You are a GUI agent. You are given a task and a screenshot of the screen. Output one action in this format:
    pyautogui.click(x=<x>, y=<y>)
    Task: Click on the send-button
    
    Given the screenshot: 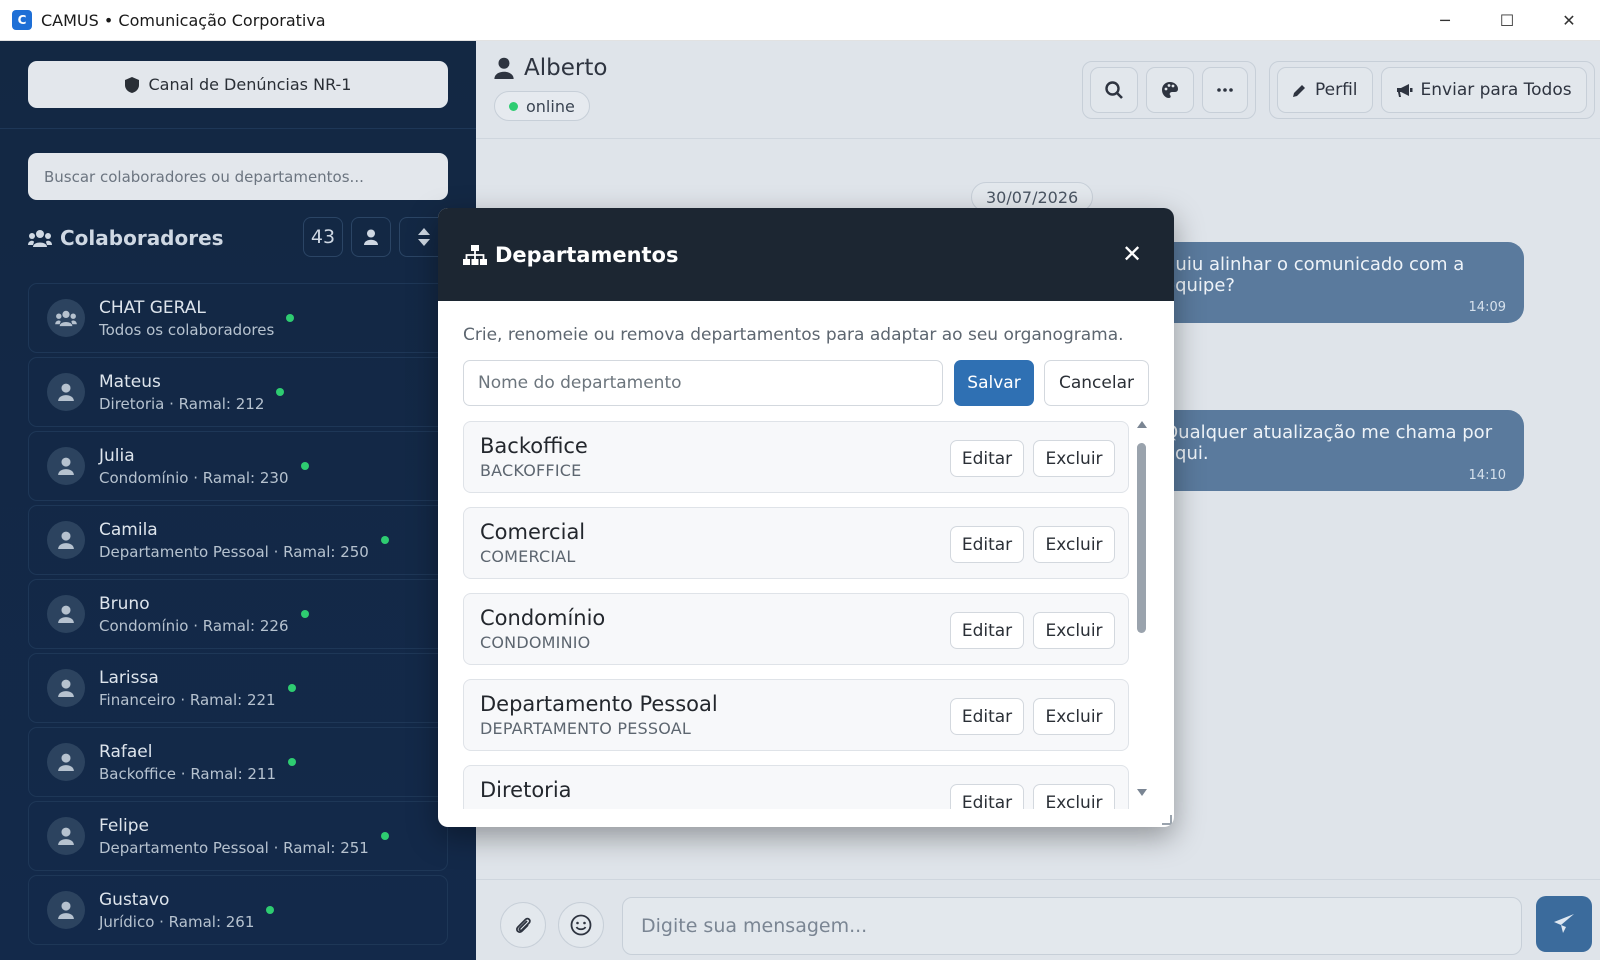 What is the action you would take?
    pyautogui.click(x=1564, y=924)
    